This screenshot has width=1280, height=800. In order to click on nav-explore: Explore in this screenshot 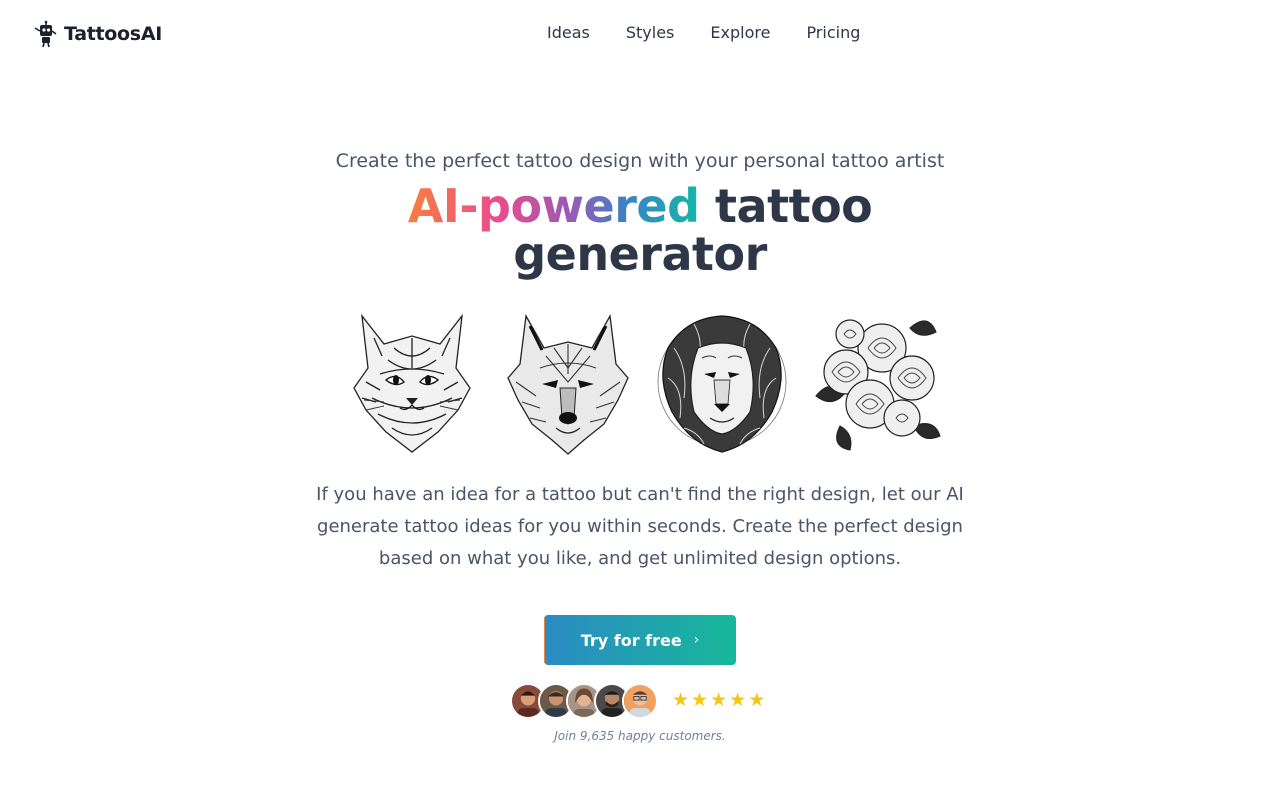, I will do `click(740, 33)`.